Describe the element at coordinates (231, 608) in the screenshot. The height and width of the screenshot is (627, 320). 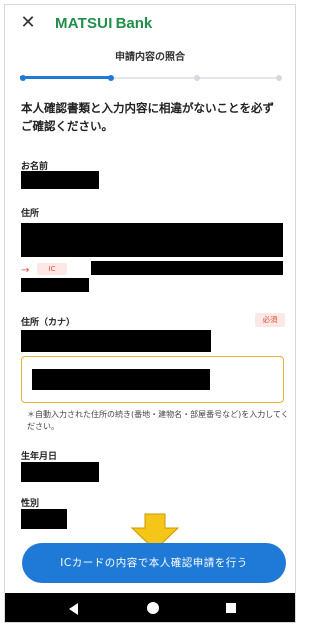
I see `recent-apps-icon` at that location.